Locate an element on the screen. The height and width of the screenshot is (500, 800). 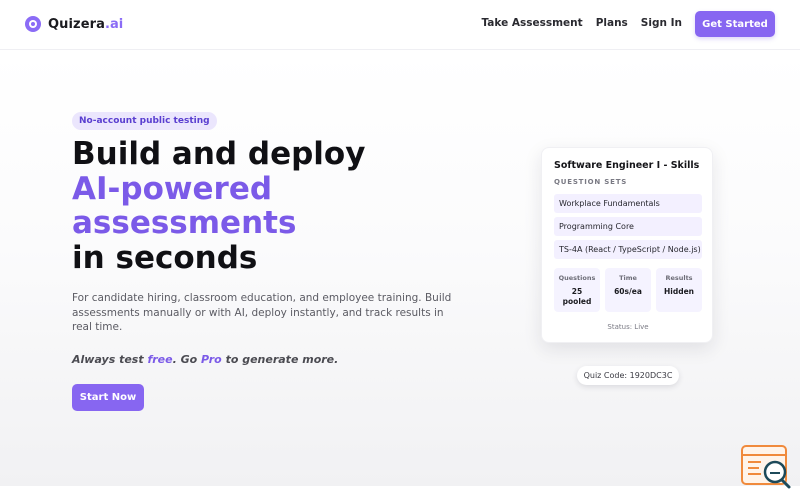
stat-label: Results is located at coordinates (679, 278).